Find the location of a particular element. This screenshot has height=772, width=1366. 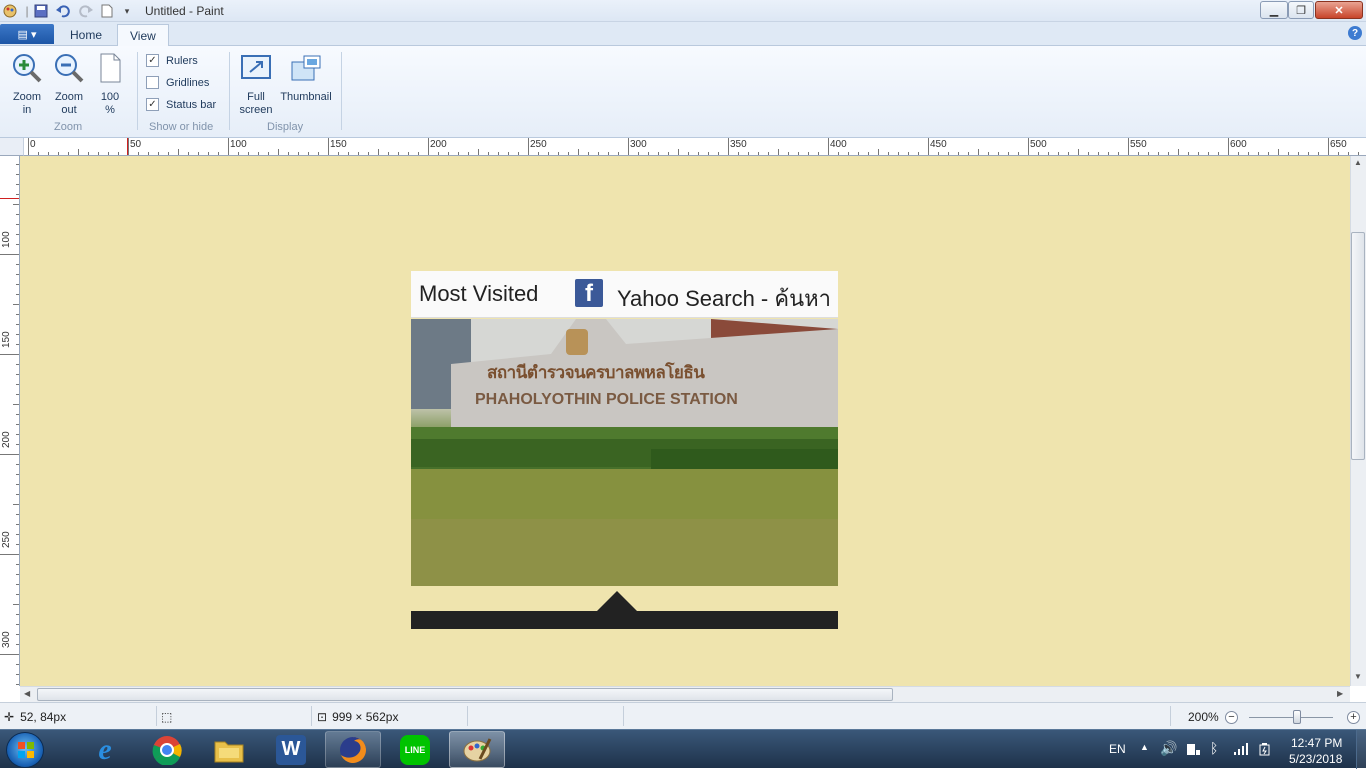

taskbar-firefox is located at coordinates (353, 749).